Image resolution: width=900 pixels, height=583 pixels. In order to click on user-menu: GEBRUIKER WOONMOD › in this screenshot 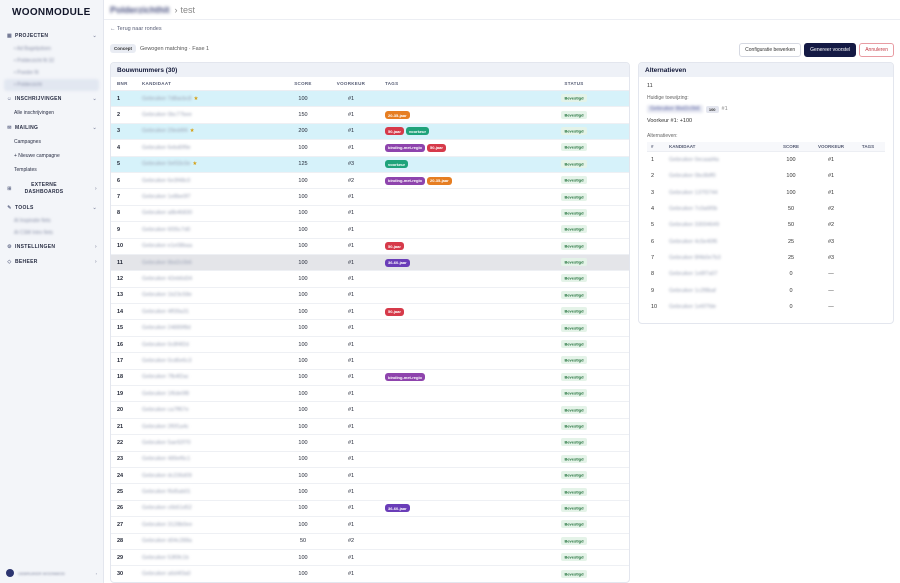, I will do `click(51, 573)`.